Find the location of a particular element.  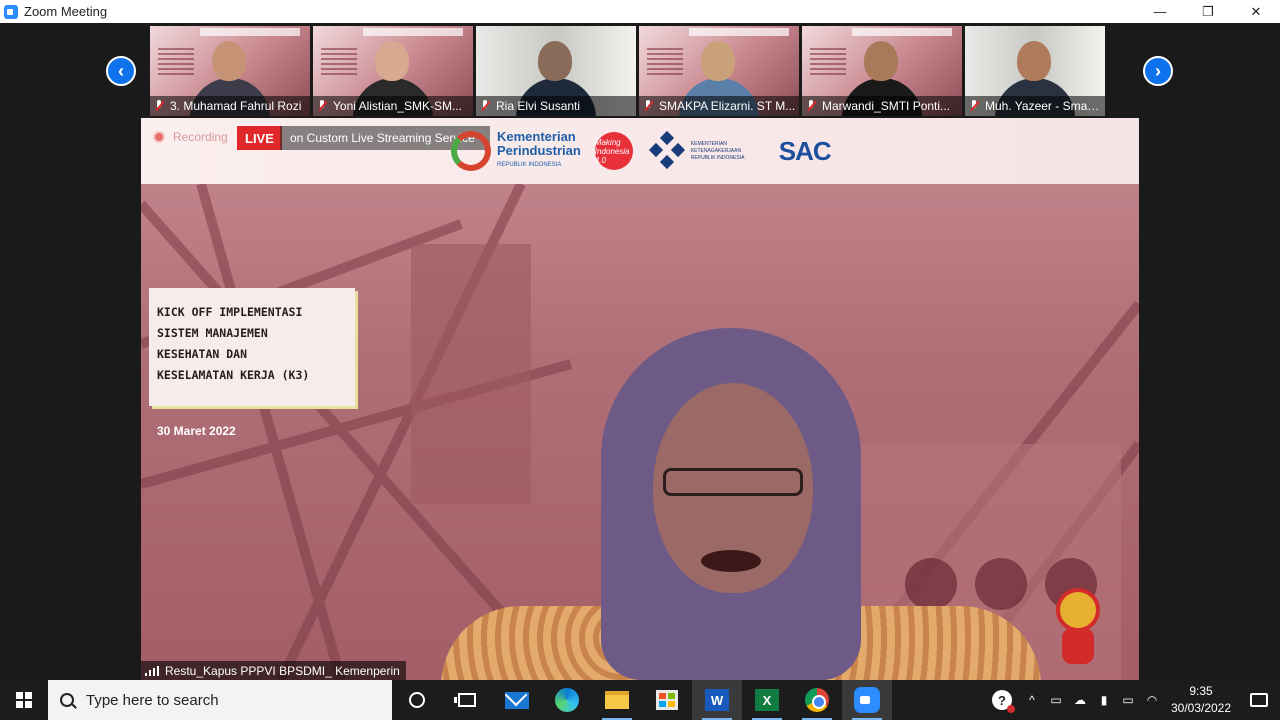

participant-tile: 3. Muhamad Fahrul Rozi is located at coordinates (230, 71).